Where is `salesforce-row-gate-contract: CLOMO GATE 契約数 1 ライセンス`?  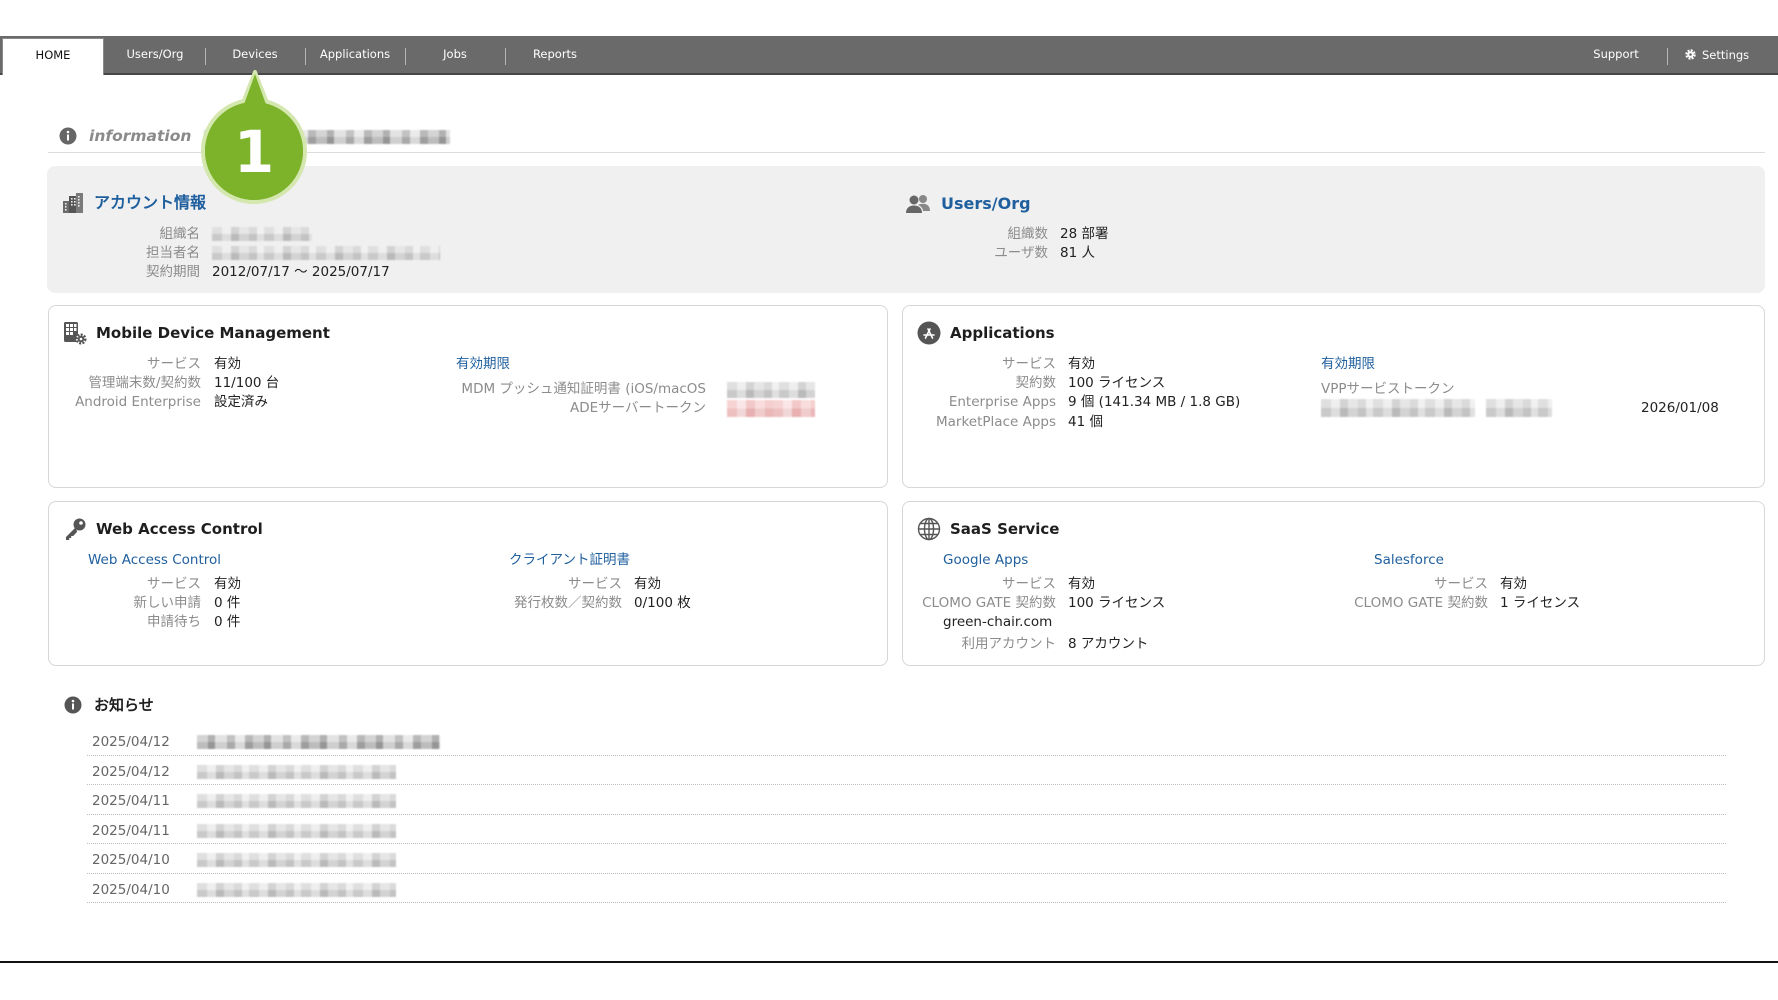
salesforce-row-gate-contract: CLOMO GATE 契約数 1 ライセンス is located at coordinates (1333, 603).